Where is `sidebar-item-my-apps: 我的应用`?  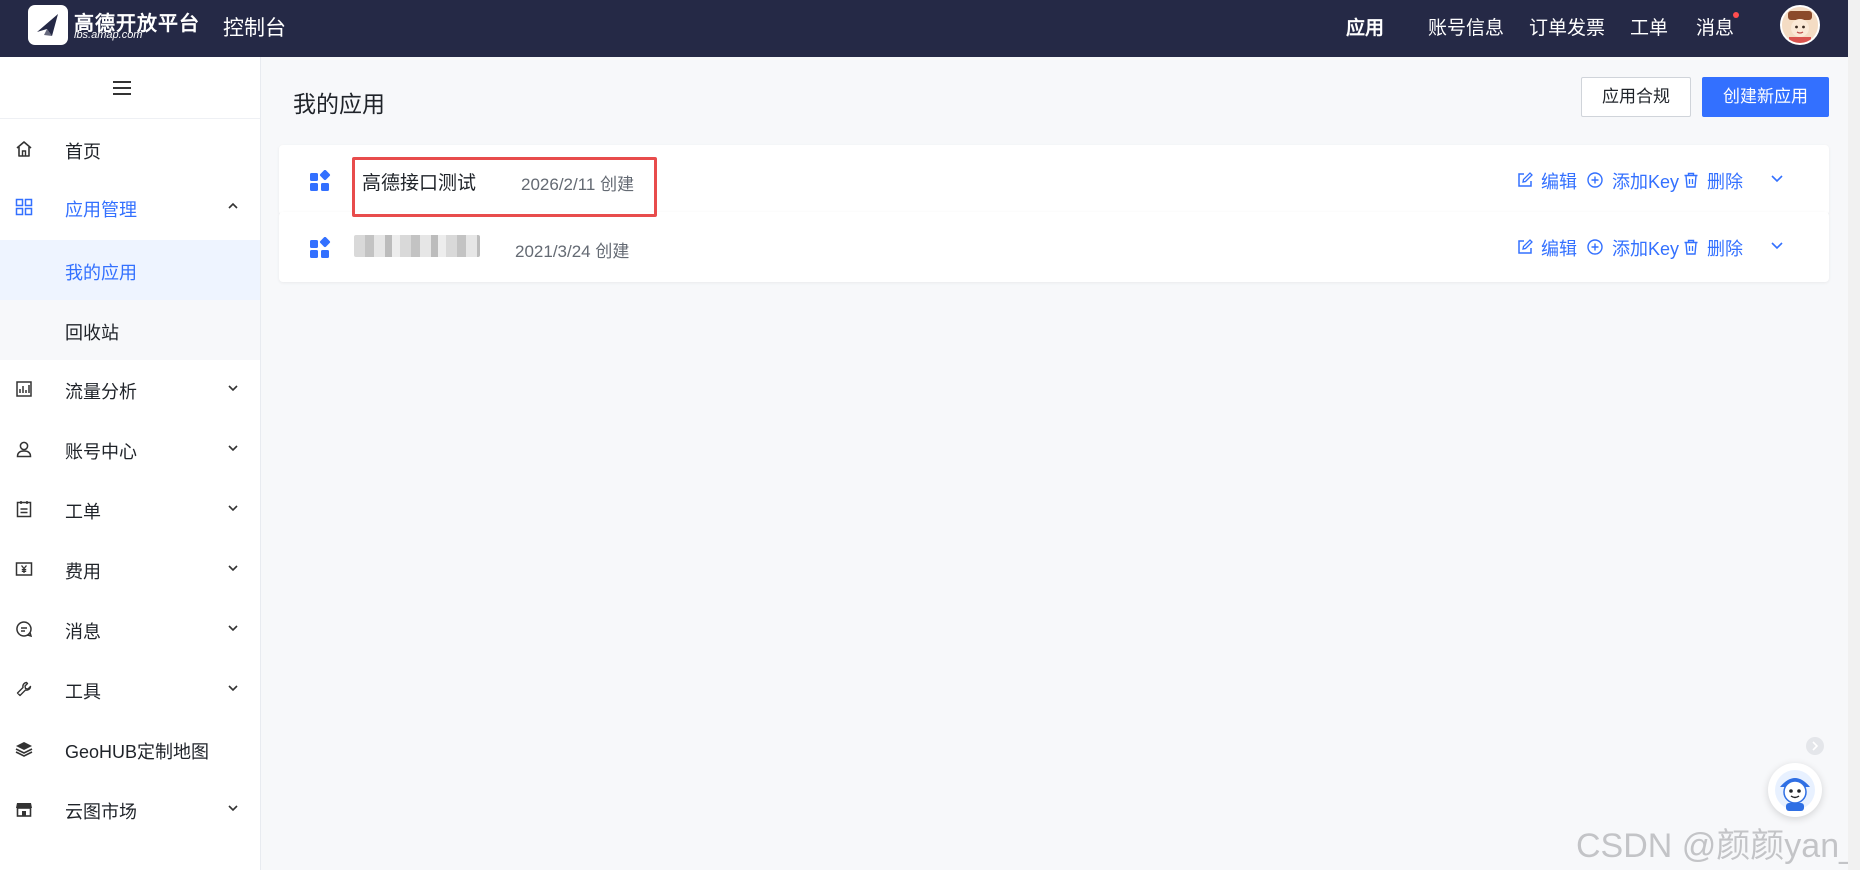 sidebar-item-my-apps: 我的应用 is located at coordinates (130, 270).